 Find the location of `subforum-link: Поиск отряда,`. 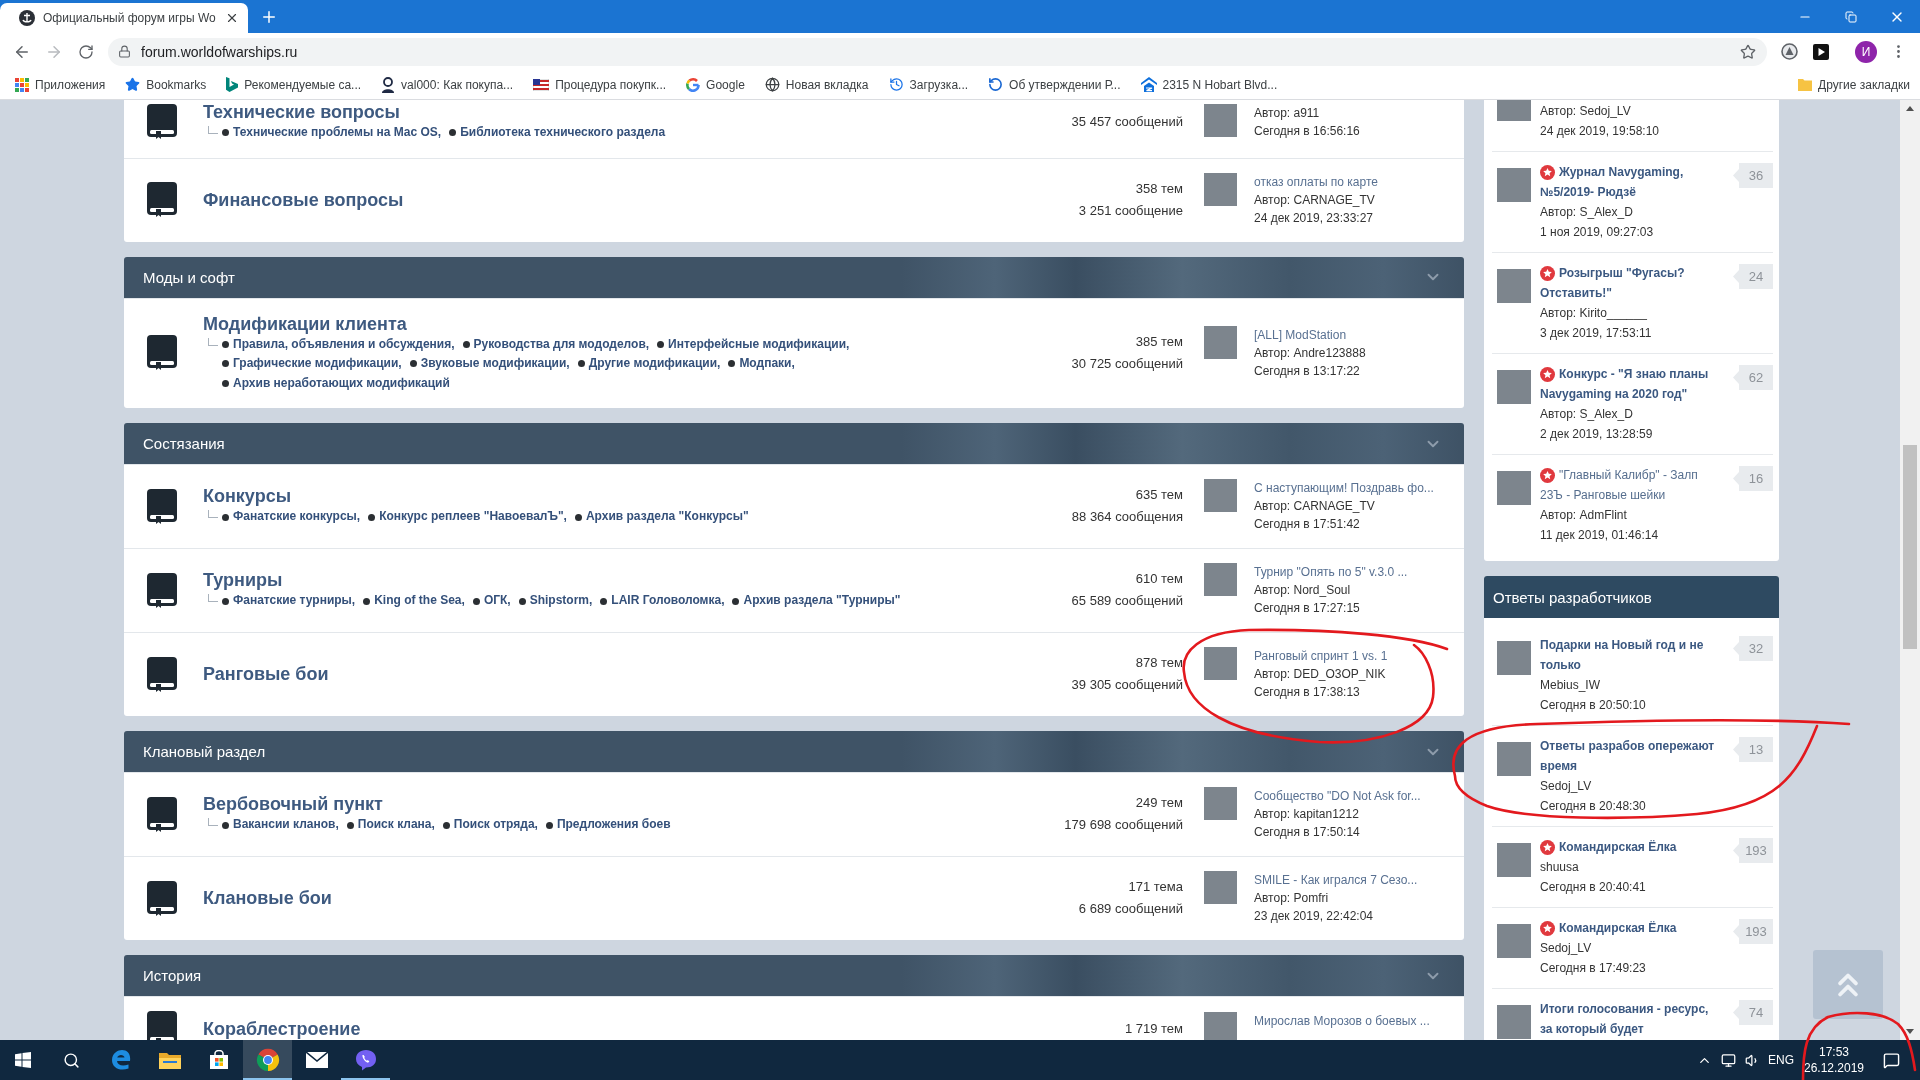

subforum-link: Поиск отряда, is located at coordinates (495, 825).